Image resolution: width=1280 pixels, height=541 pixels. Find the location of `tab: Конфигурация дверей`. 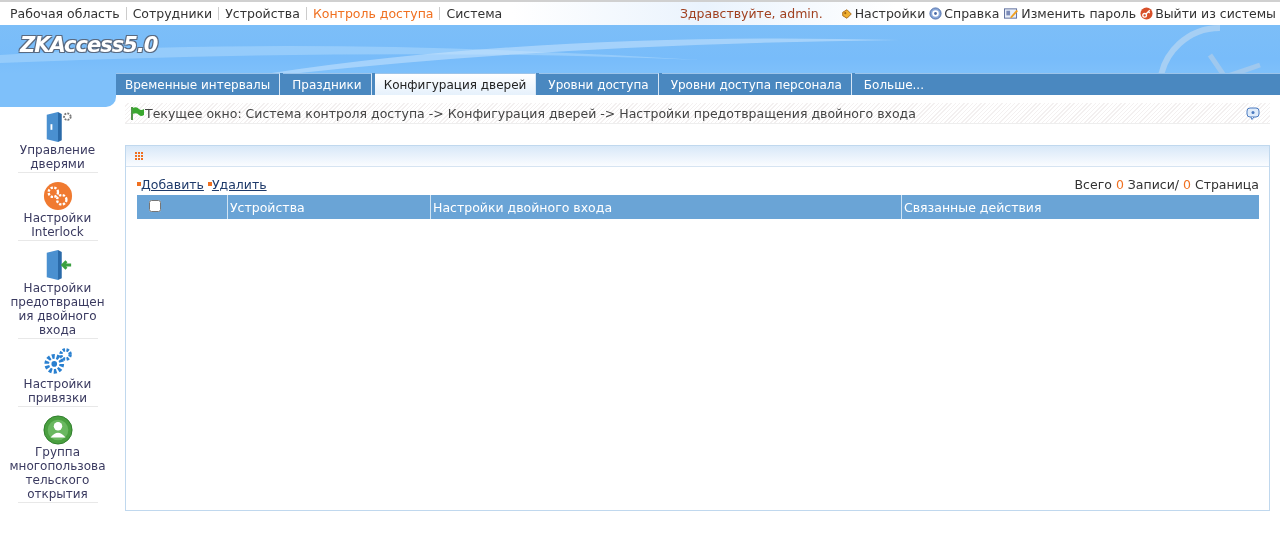

tab: Конфигурация дверей is located at coordinates (455, 84).